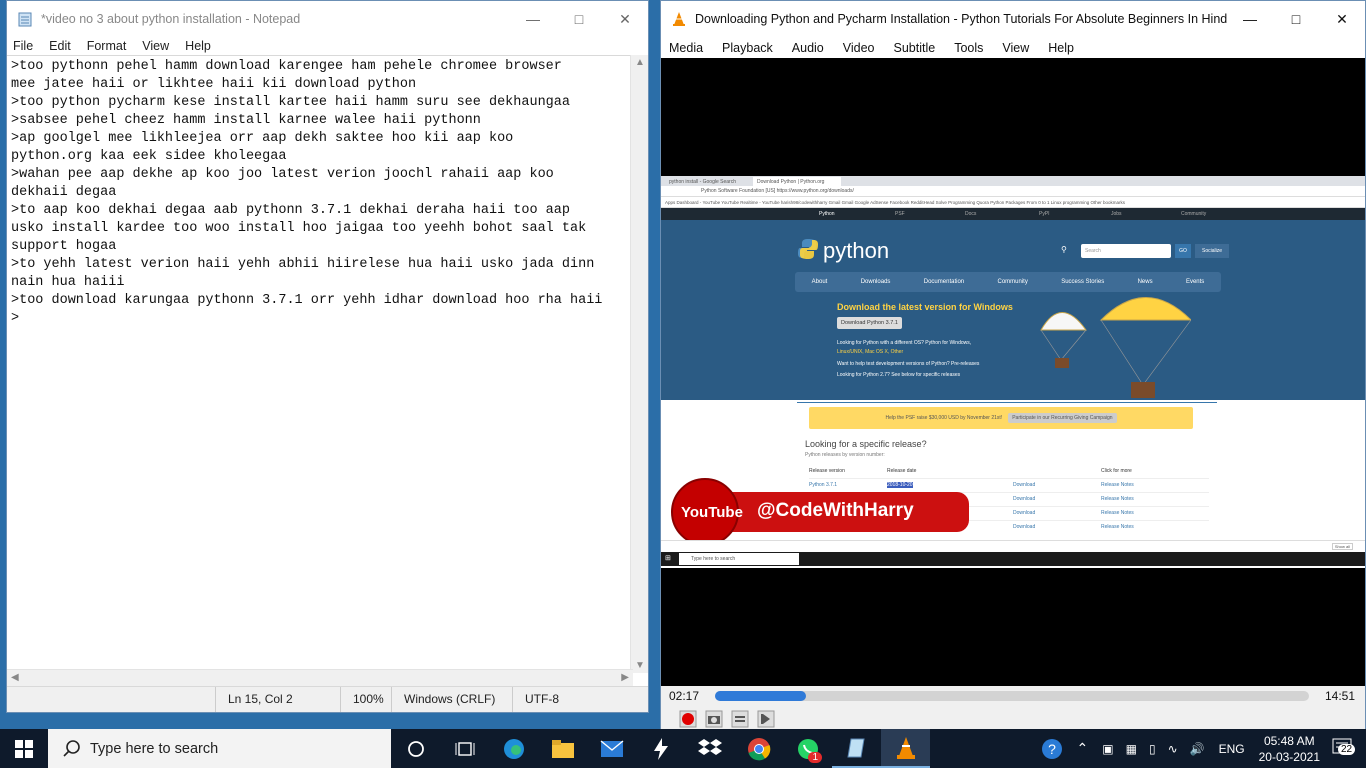 This screenshot has height=768, width=1366. I want to click on cast-icon: ▦, so click(1131, 749).